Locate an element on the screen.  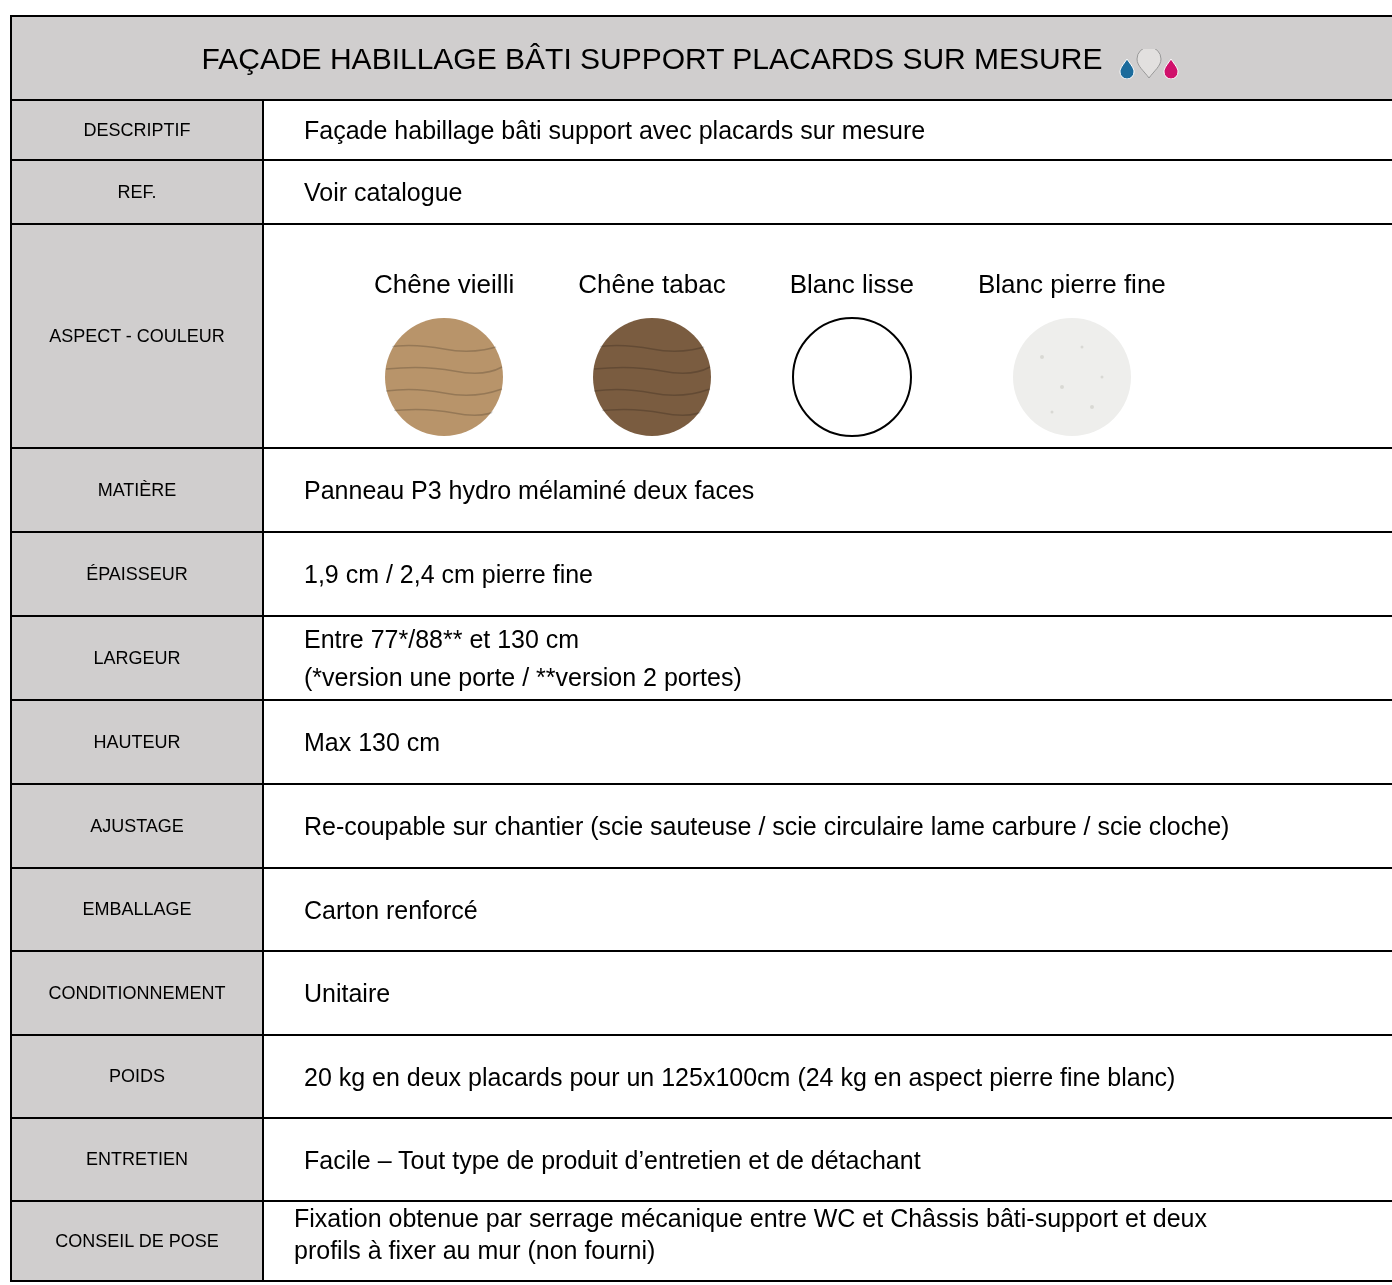
row-label: ASPECT - COULEUR is located at coordinates (137, 336).